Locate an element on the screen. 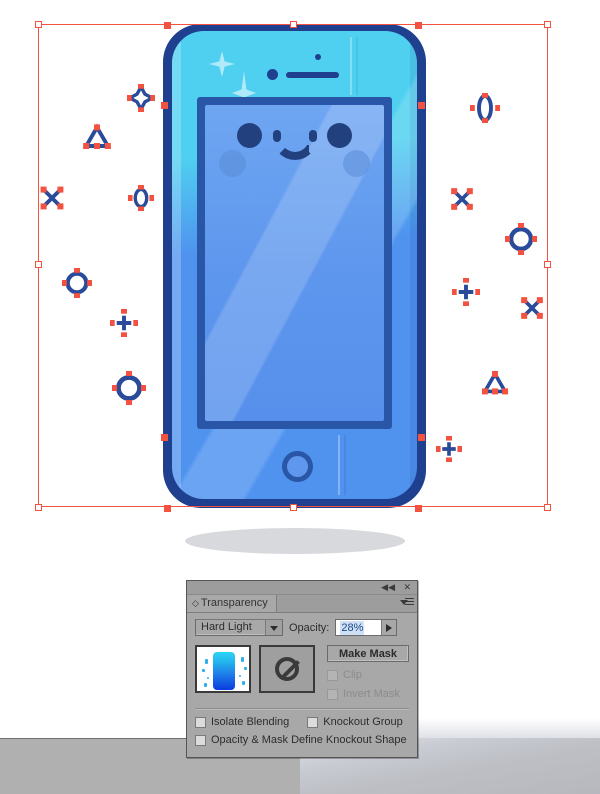 This screenshot has width=600, height=794. panel-titlebar: ◀◀ ✕ is located at coordinates (302, 588).